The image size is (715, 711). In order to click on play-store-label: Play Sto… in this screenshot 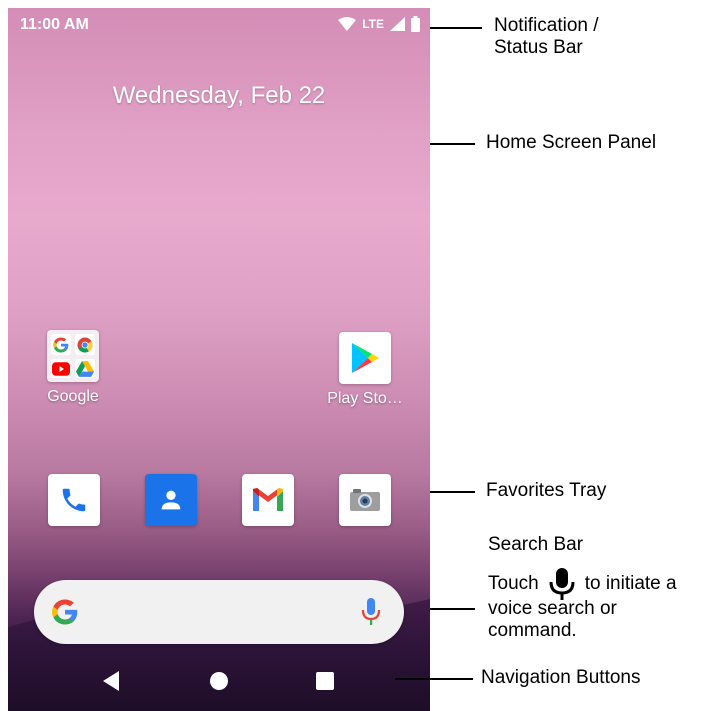, I will do `click(365, 398)`.